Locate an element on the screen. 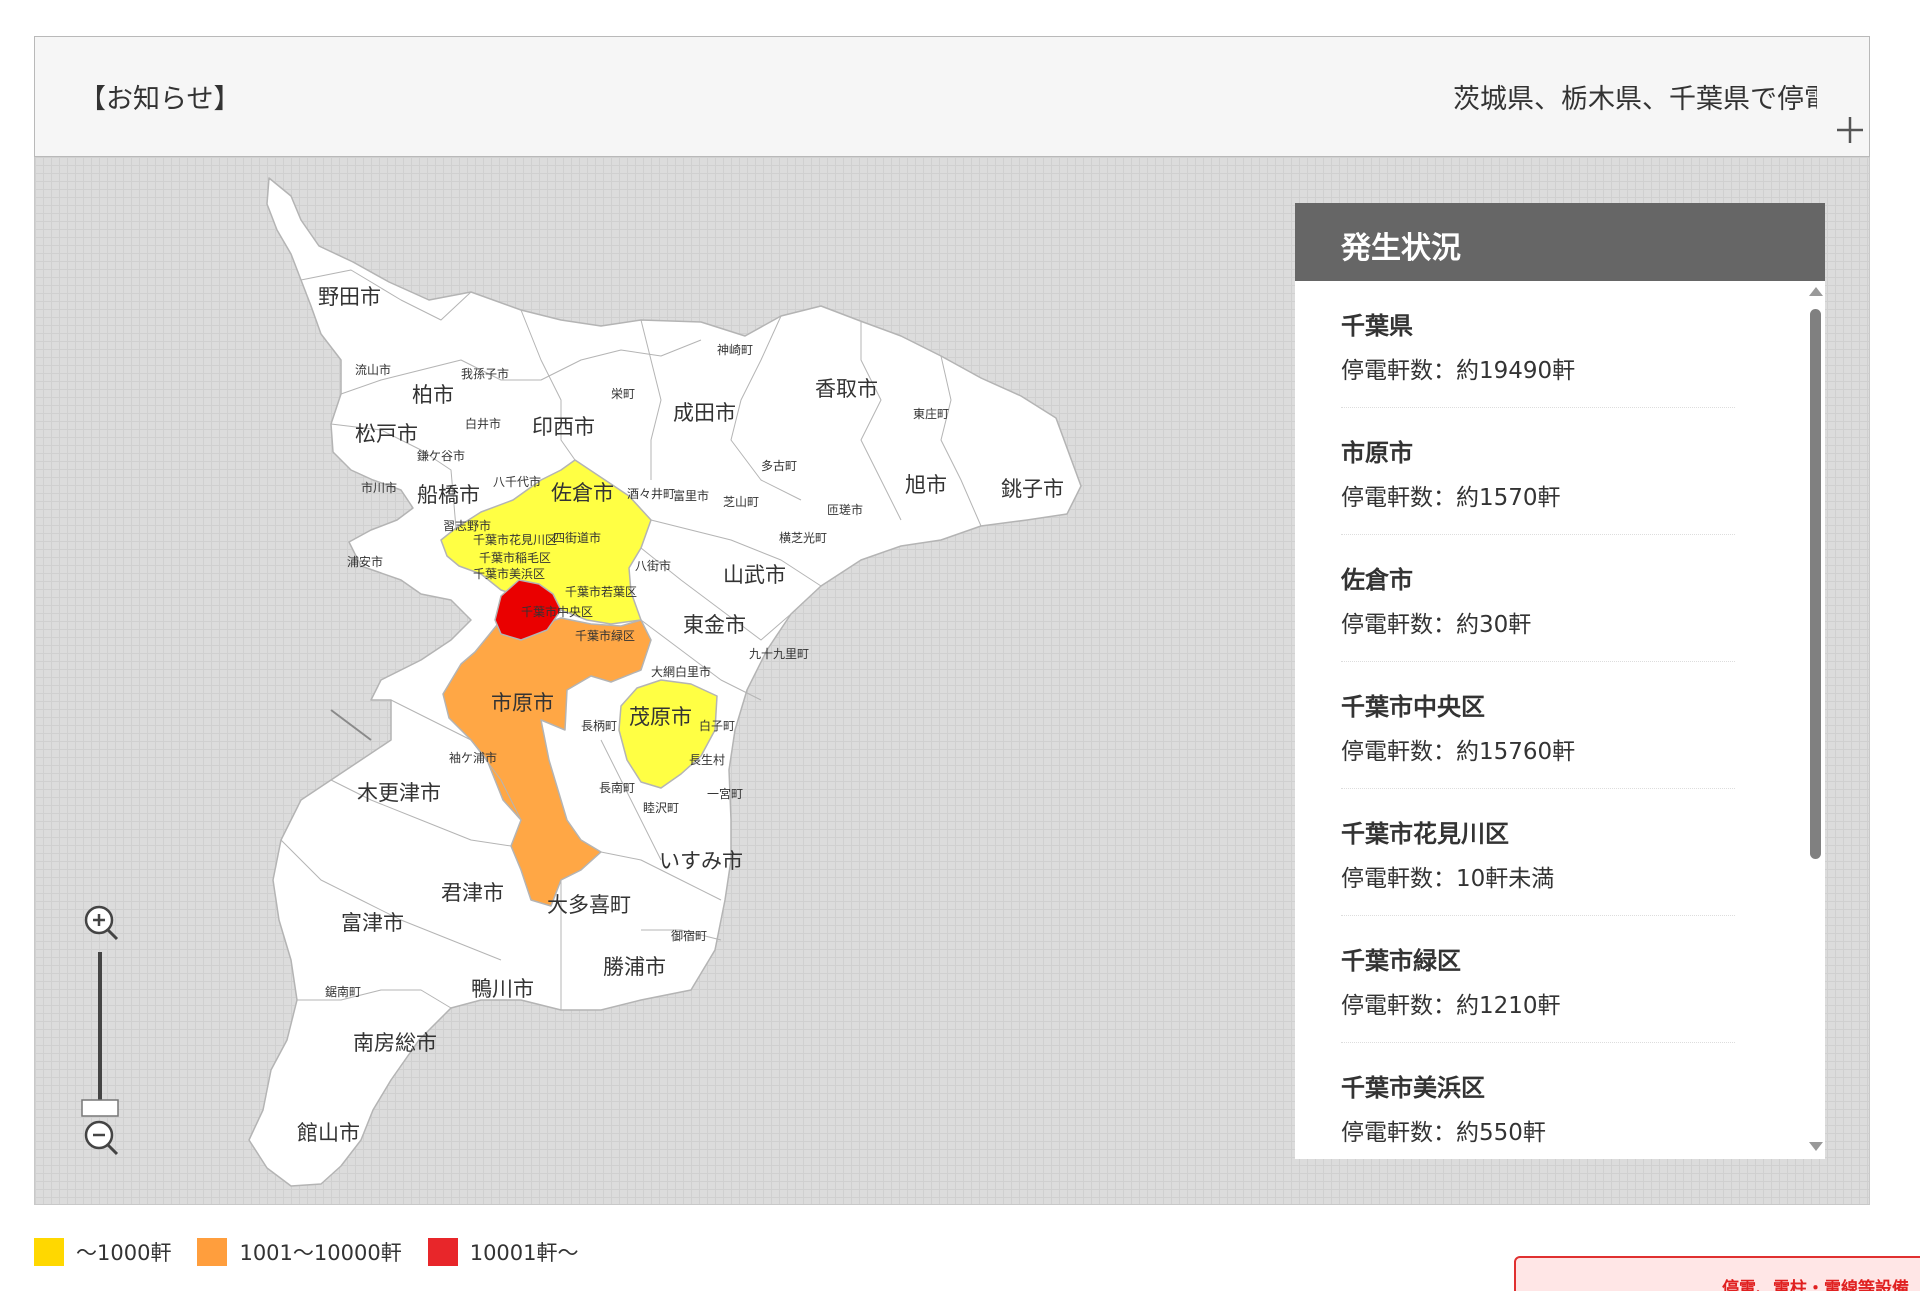 The height and width of the screenshot is (1291, 1920). map-label: 富里市 is located at coordinates (691, 495).